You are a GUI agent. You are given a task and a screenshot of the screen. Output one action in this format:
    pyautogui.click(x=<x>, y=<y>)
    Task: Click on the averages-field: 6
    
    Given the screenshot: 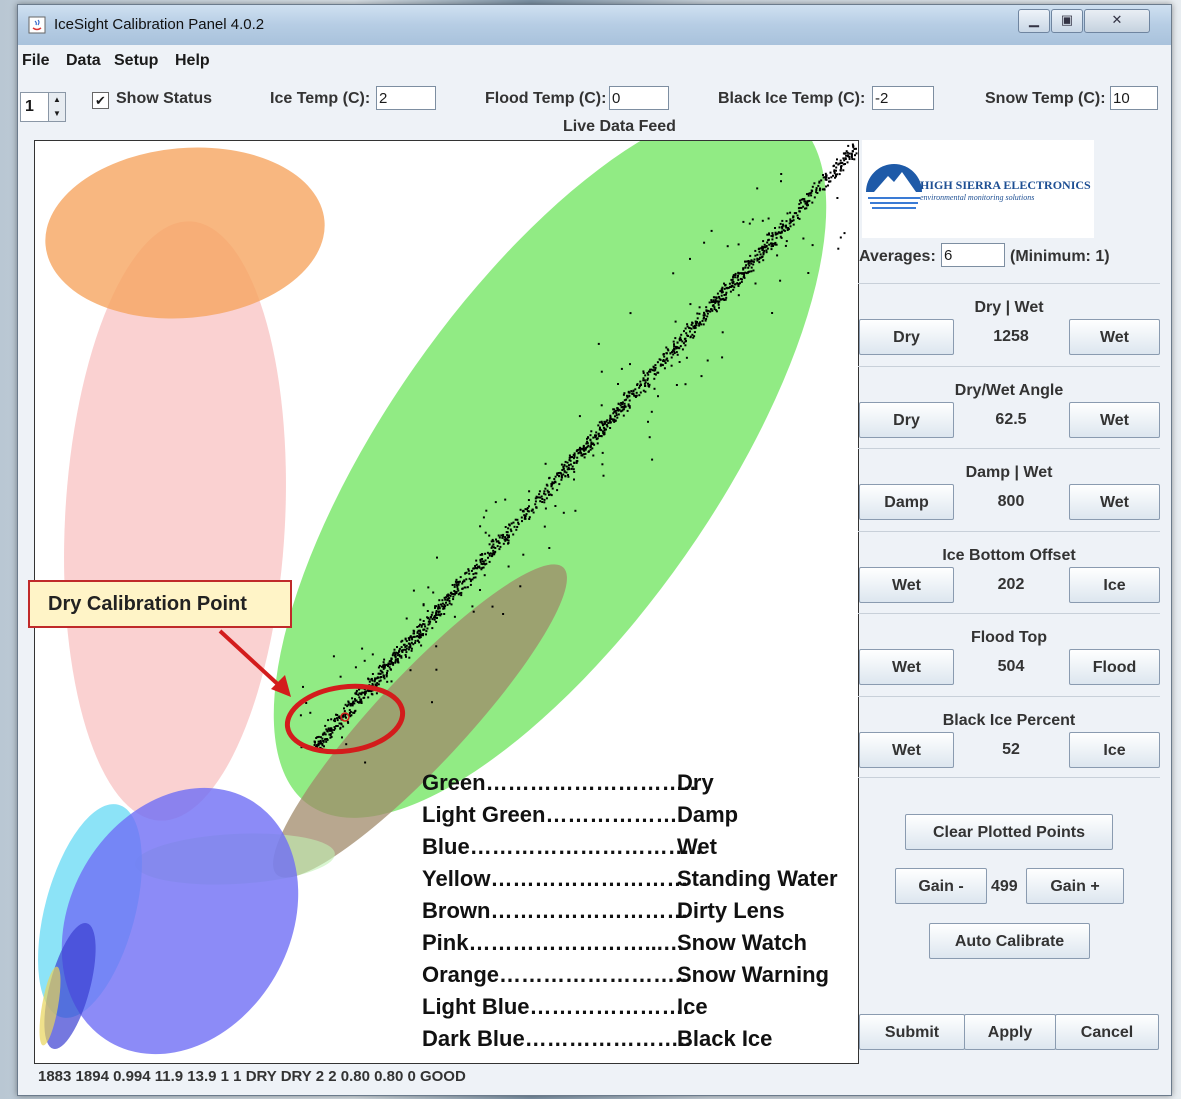 What is the action you would take?
    pyautogui.click(x=973, y=255)
    